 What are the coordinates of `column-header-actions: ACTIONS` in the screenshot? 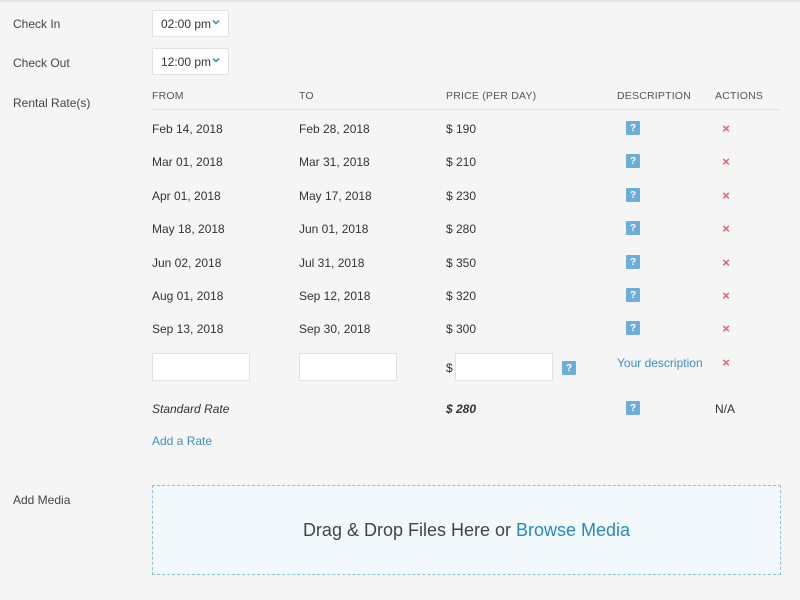 It's located at (739, 96).